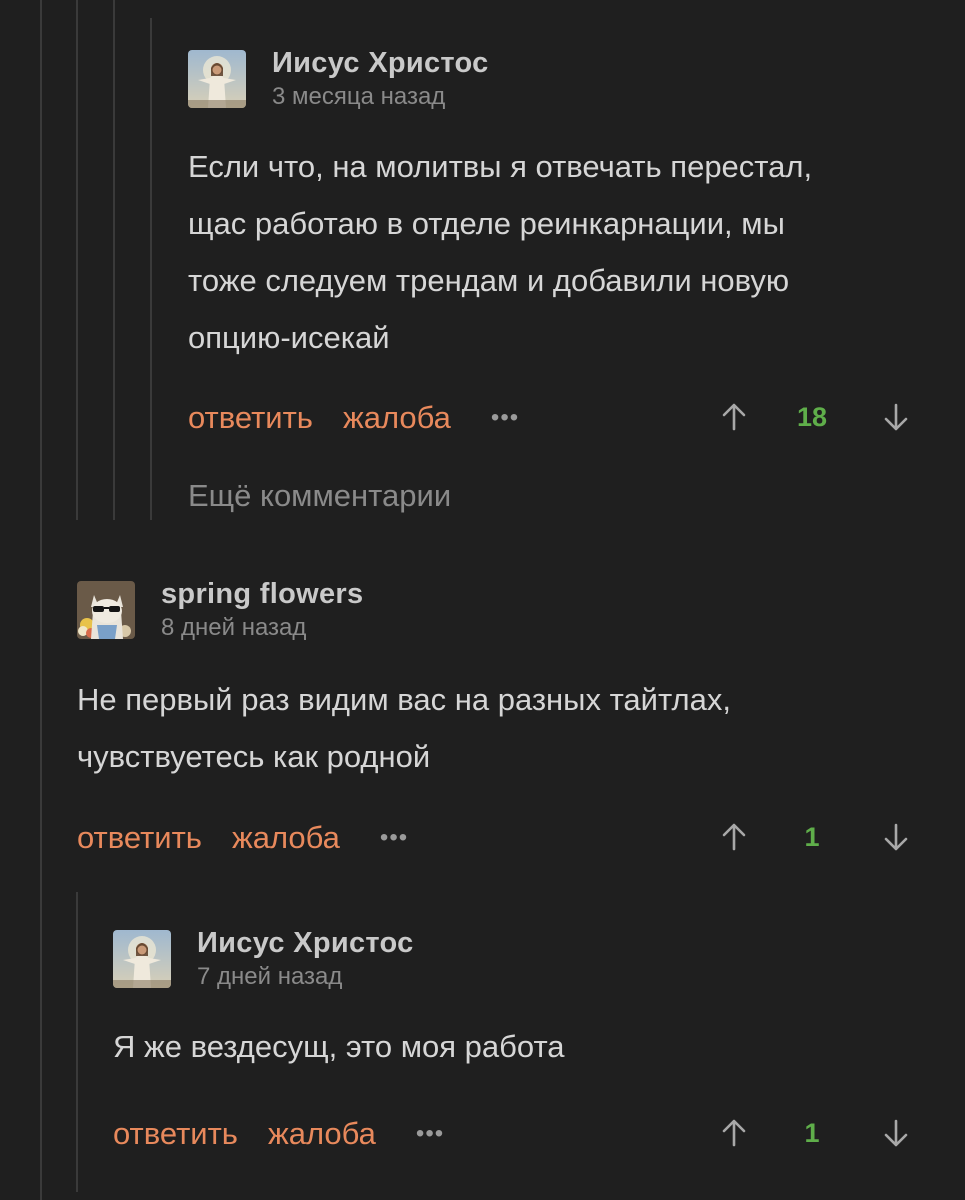 The image size is (965, 1200). Describe the element at coordinates (234, 627) in the screenshot. I see `comment-time: 8 дней назад` at that location.